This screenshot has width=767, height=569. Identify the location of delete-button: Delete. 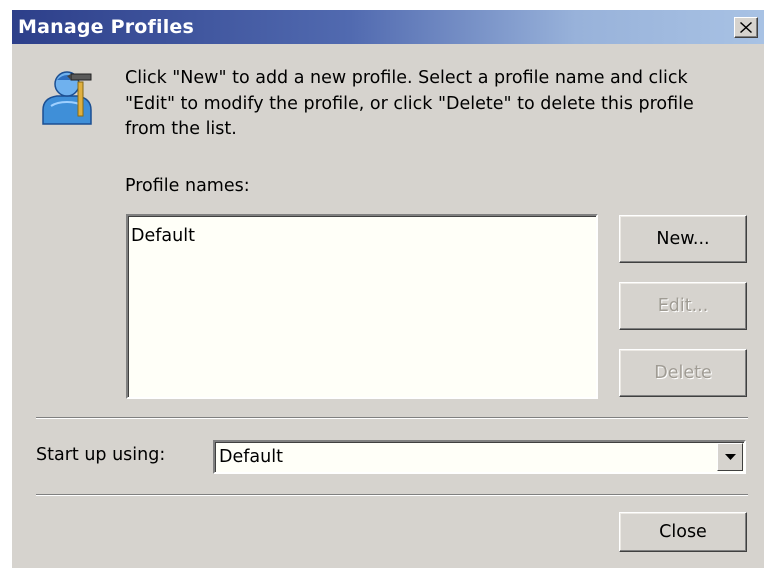
(683, 373).